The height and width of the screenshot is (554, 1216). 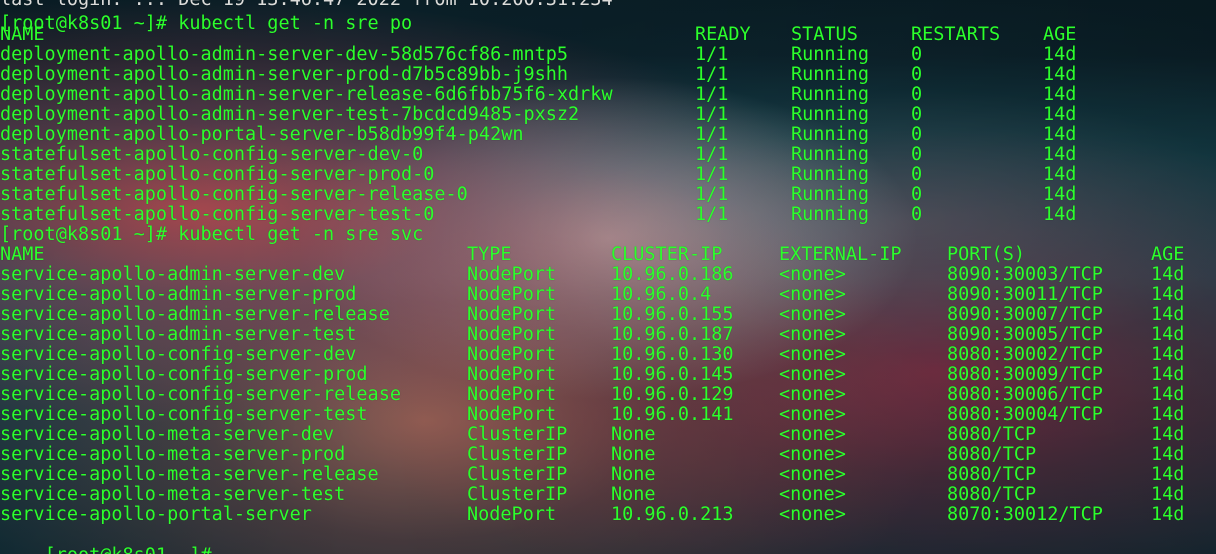 What do you see at coordinates (195, 314) in the screenshot?
I see `service-name: service-apollo-admin-server-release` at bounding box center [195, 314].